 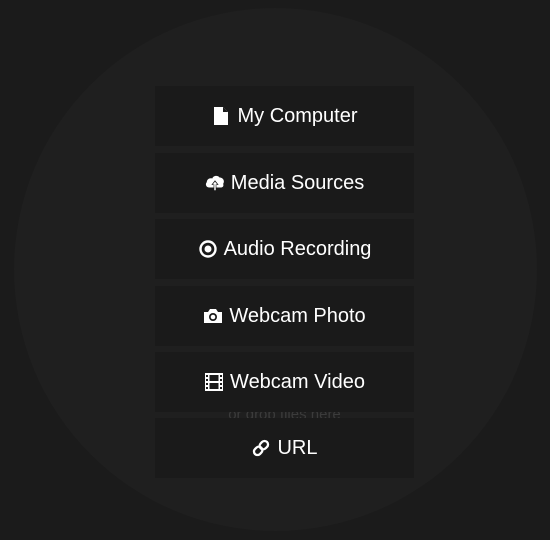 What do you see at coordinates (297, 447) in the screenshot?
I see `url-label: URL` at bounding box center [297, 447].